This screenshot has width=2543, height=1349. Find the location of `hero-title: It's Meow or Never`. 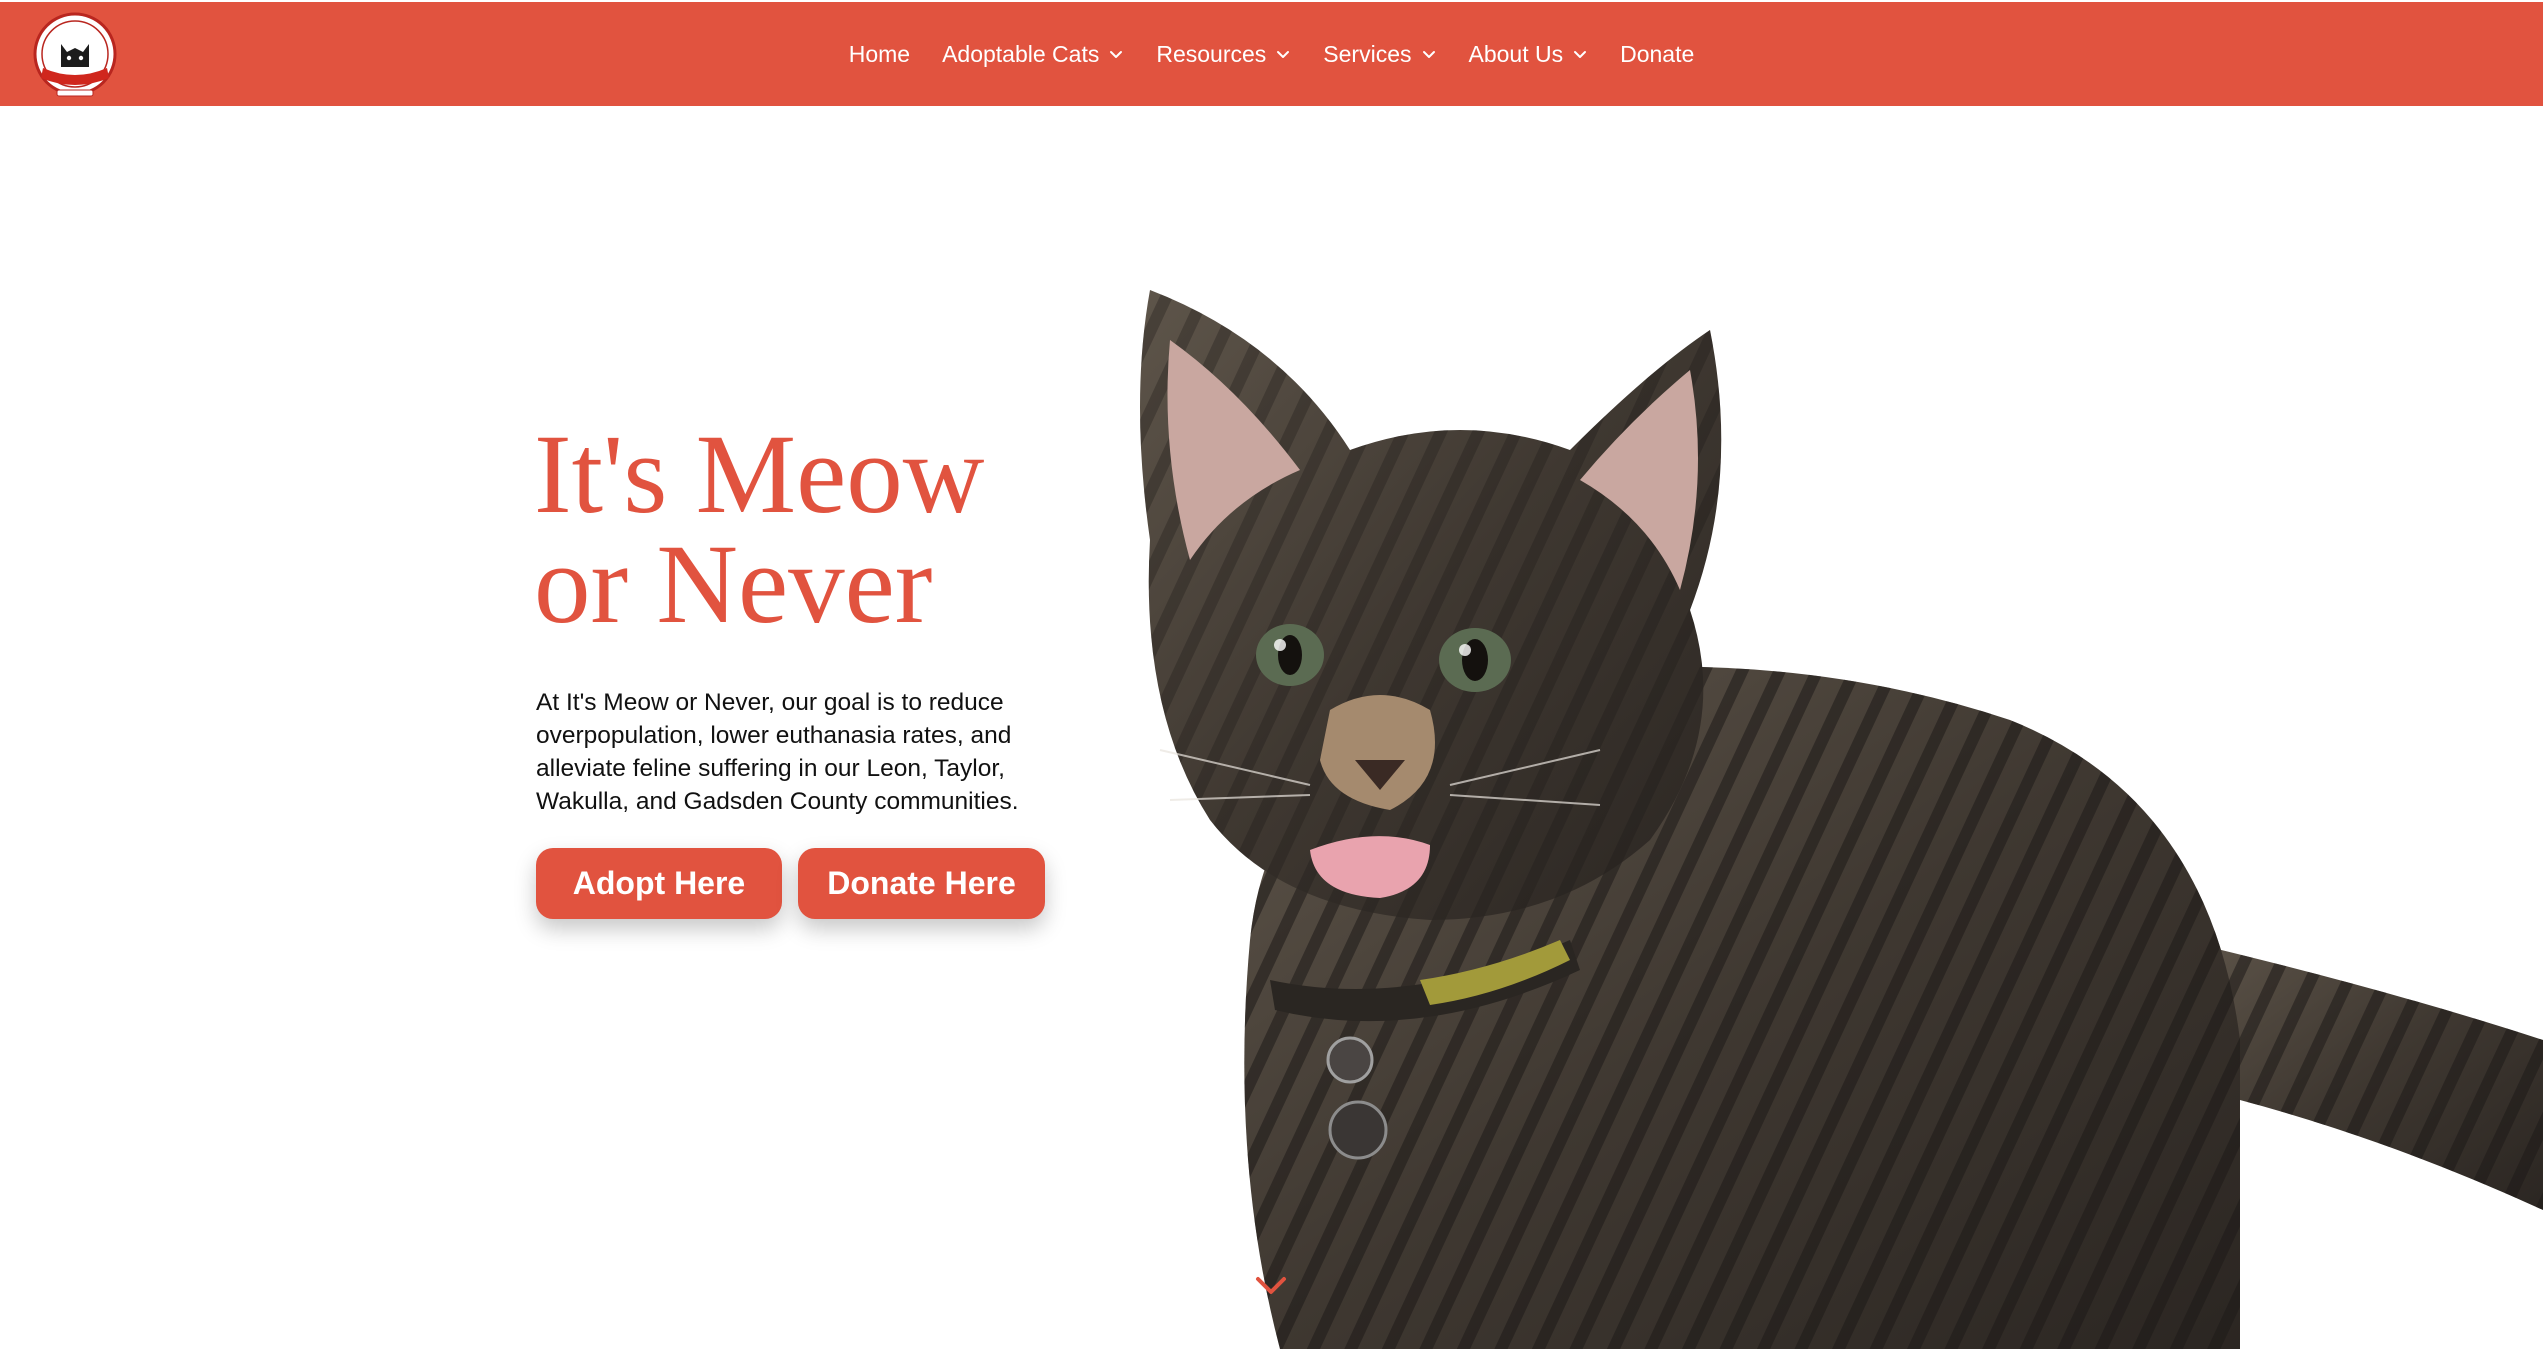

hero-title: It's Meow or Never is located at coordinates (814, 529).